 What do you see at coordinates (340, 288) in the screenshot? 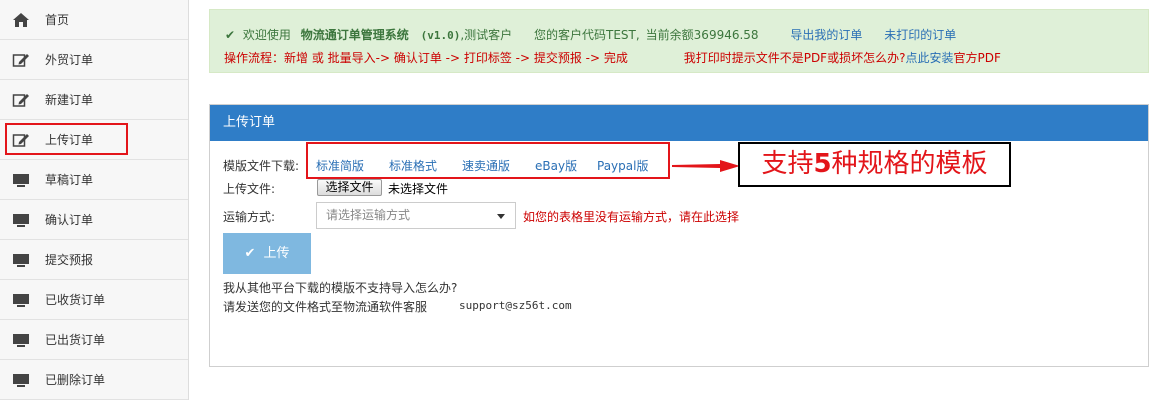
I see `faq-question: 我从其他平台下载的模版不支持导入怎么办?` at bounding box center [340, 288].